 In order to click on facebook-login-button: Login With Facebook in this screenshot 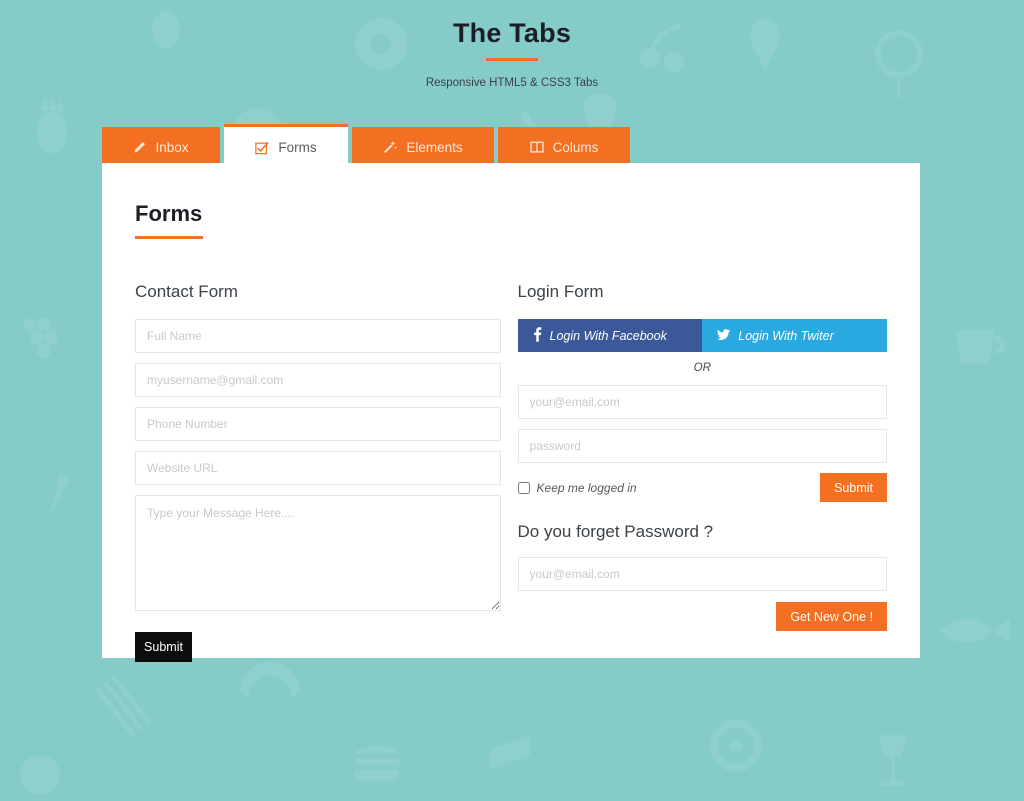, I will do `click(610, 335)`.